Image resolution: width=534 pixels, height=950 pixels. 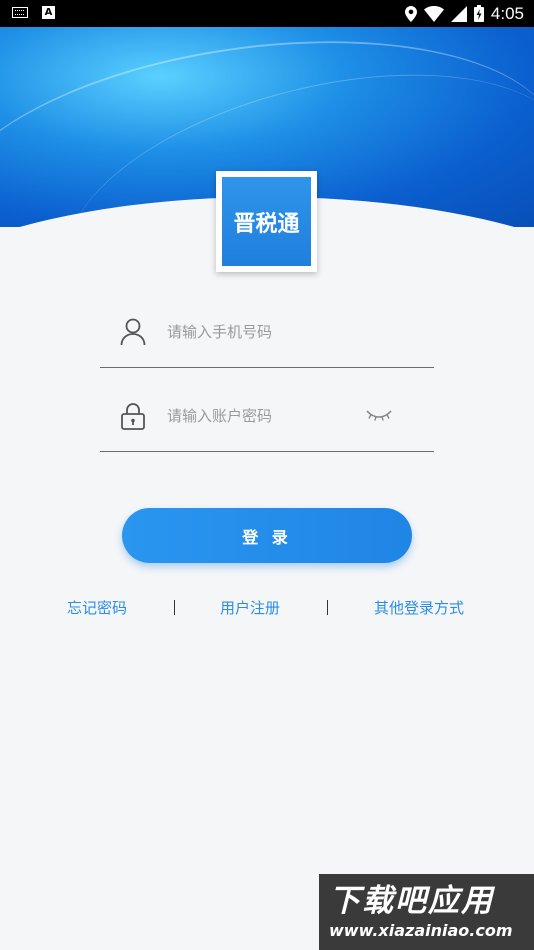 I want to click on watermark-badge: 下载吧应用 www.xiazainiao.com, so click(x=426, y=912).